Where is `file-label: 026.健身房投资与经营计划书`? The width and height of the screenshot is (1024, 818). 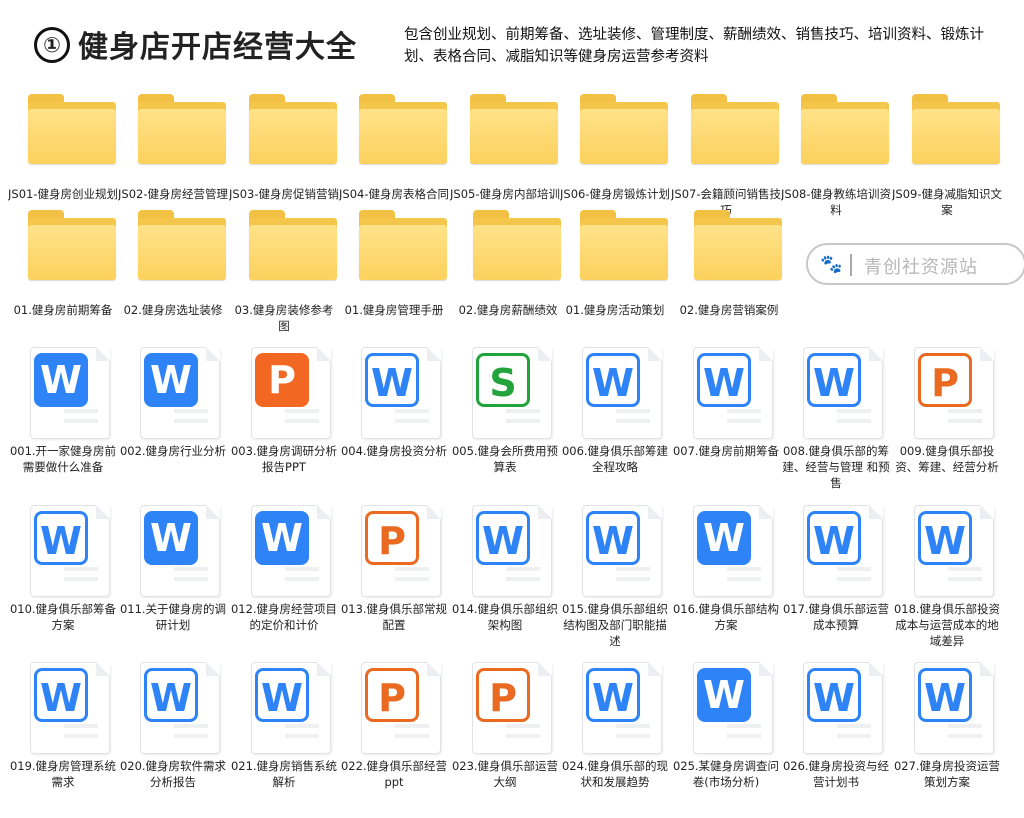 file-label: 026.健身房投资与经营计划书 is located at coordinates (836, 774).